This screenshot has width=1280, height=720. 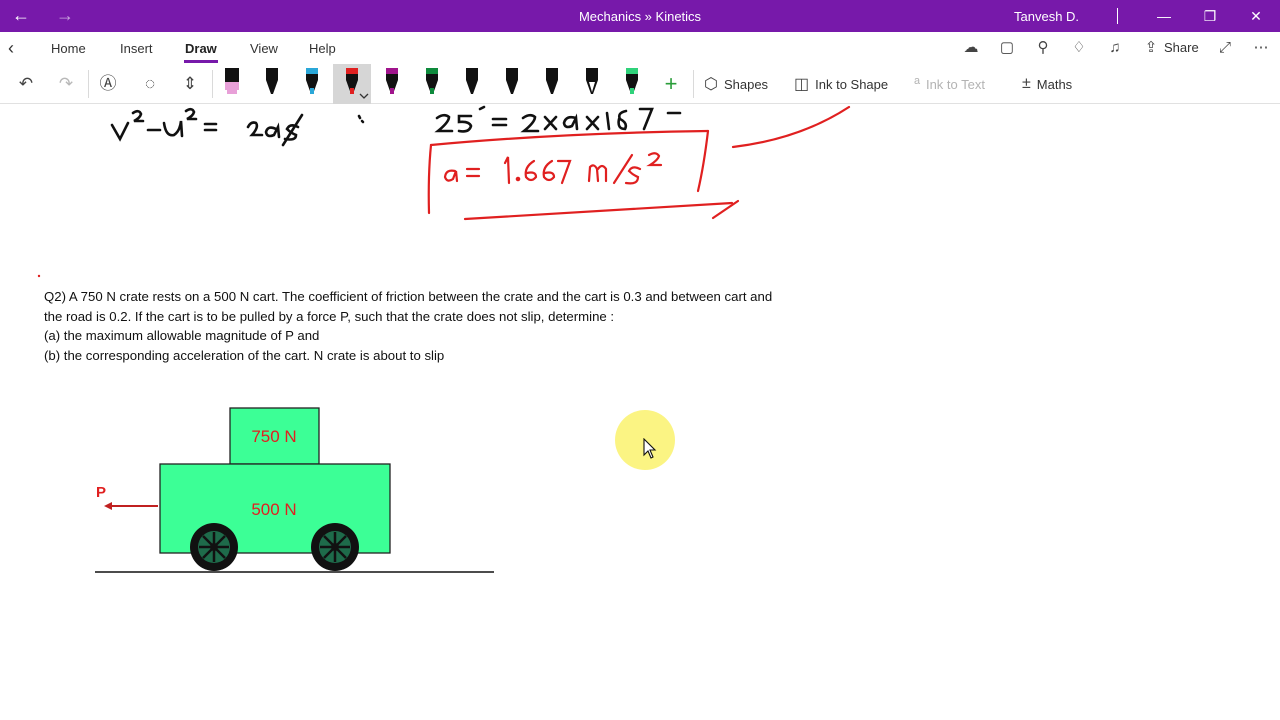 I want to click on wheel-right, so click(x=335, y=547).